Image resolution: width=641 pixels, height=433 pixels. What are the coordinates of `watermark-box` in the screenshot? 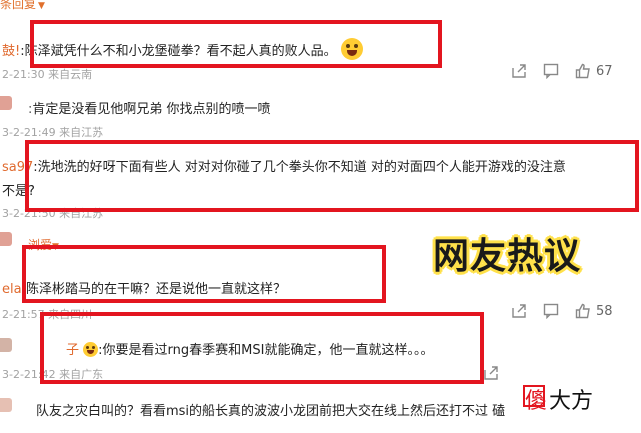 It's located at (534, 396).